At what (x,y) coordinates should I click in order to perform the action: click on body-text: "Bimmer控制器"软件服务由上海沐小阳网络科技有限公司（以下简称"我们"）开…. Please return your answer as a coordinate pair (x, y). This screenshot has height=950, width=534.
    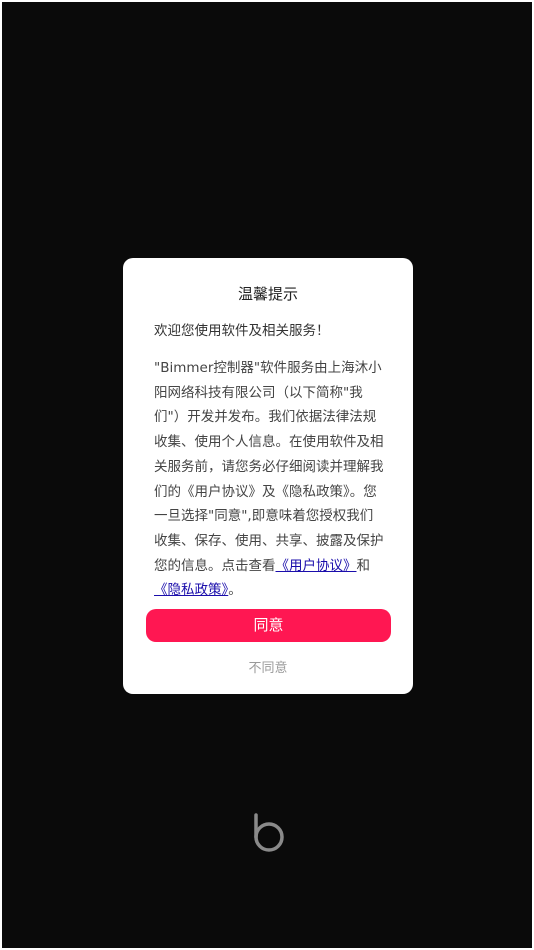
    Looking at the image, I should click on (269, 467).